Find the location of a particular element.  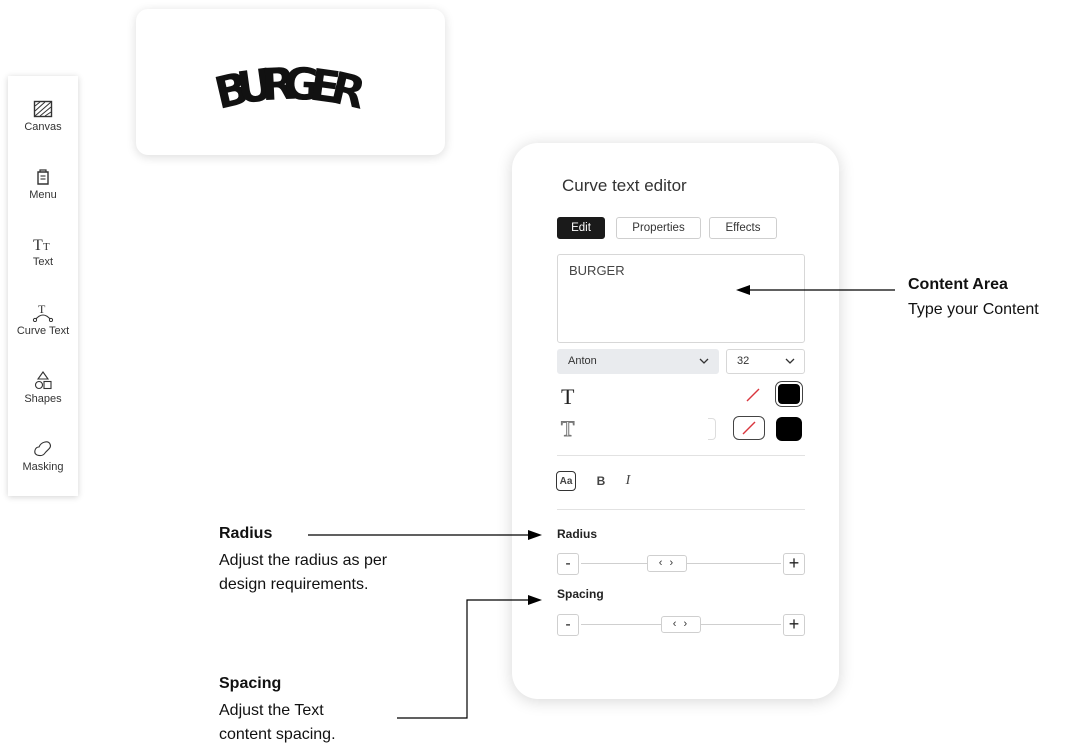

annotation-radius-title: Radius is located at coordinates (246, 533).